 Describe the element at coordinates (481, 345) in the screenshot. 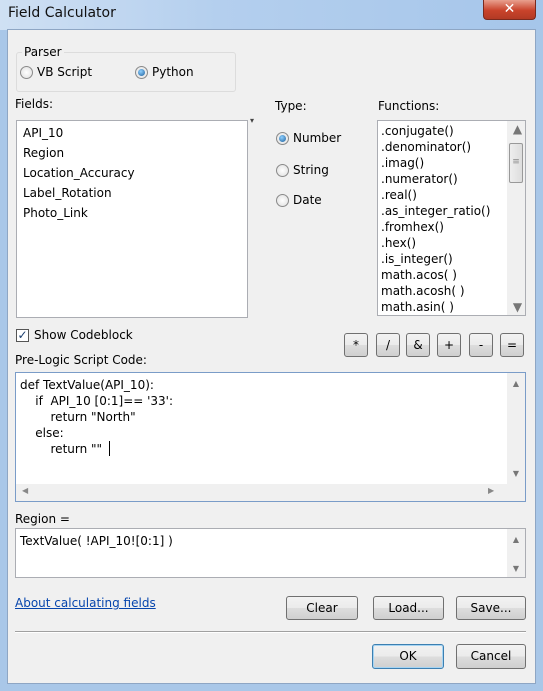

I see `operator-minus-button: -` at that location.